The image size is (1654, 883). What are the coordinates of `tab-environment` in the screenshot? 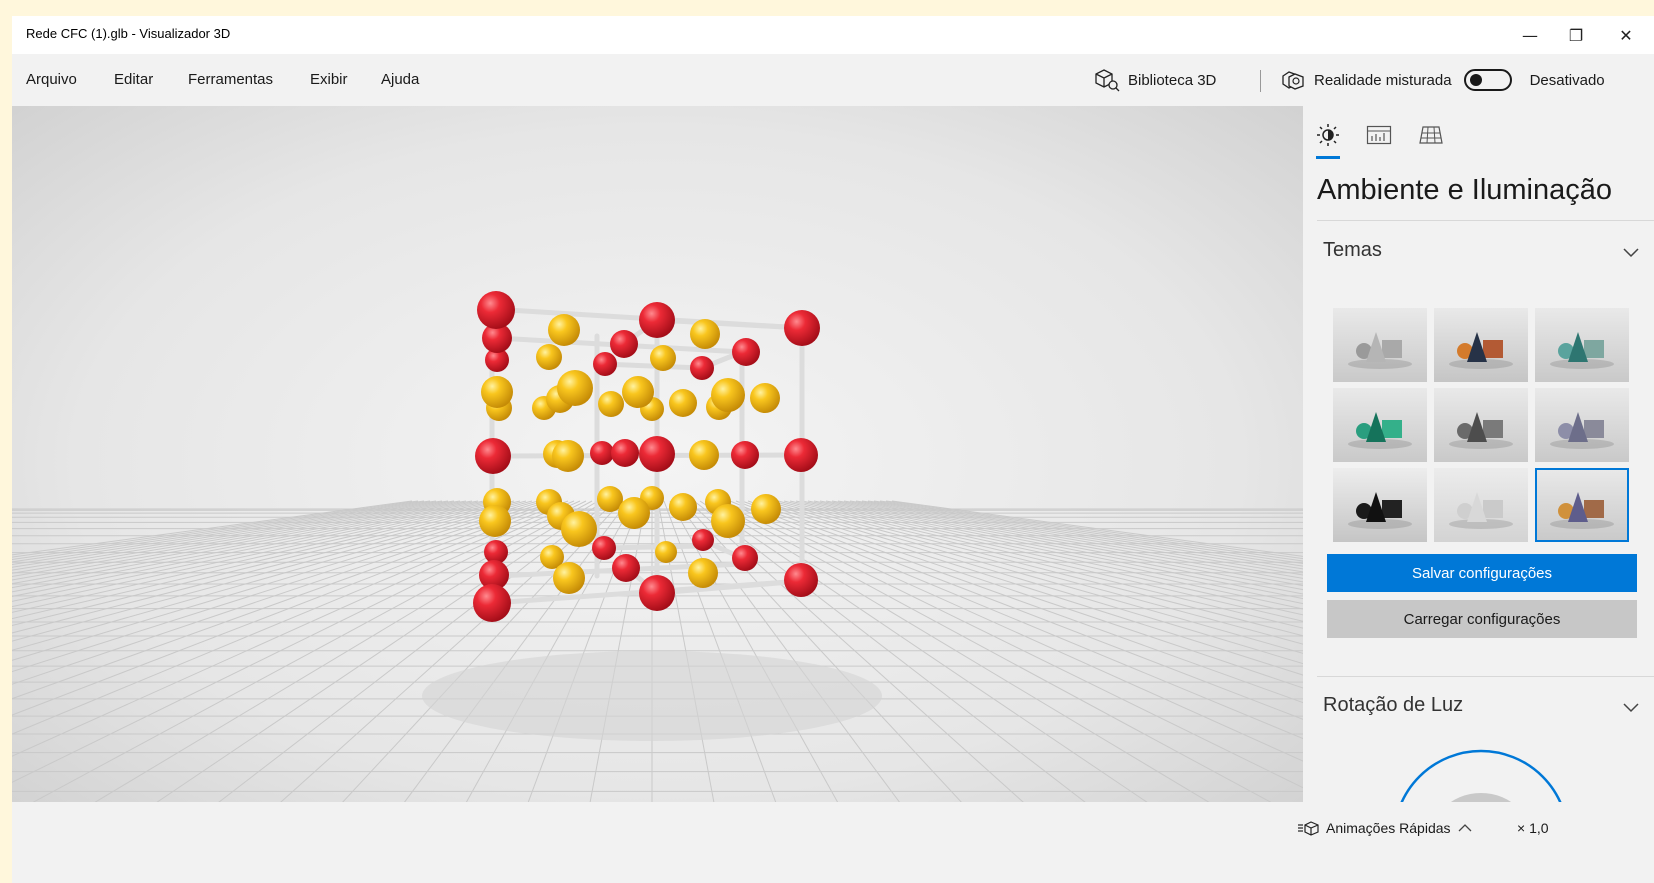 It's located at (1328, 135).